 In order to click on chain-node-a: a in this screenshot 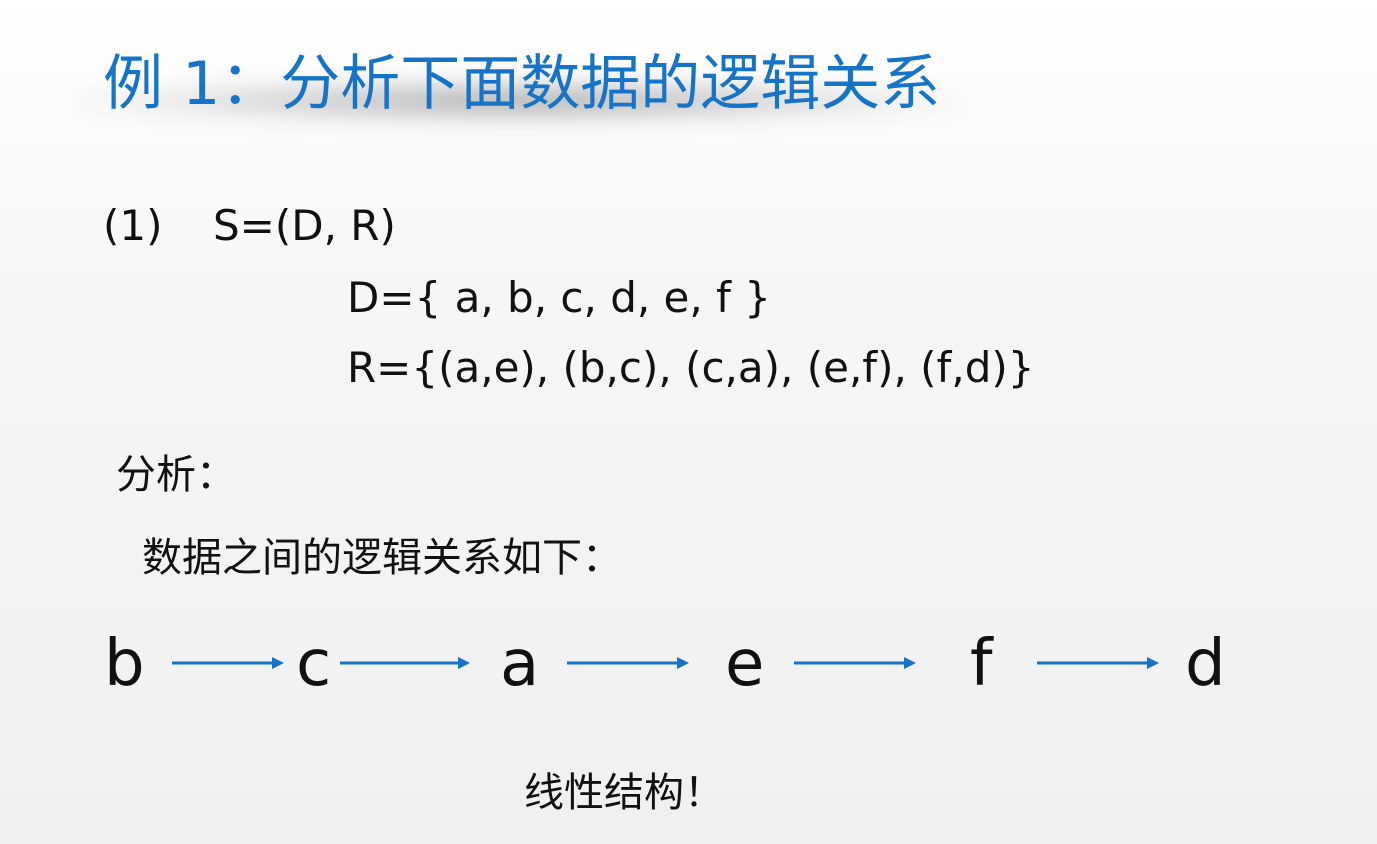, I will do `click(520, 664)`.